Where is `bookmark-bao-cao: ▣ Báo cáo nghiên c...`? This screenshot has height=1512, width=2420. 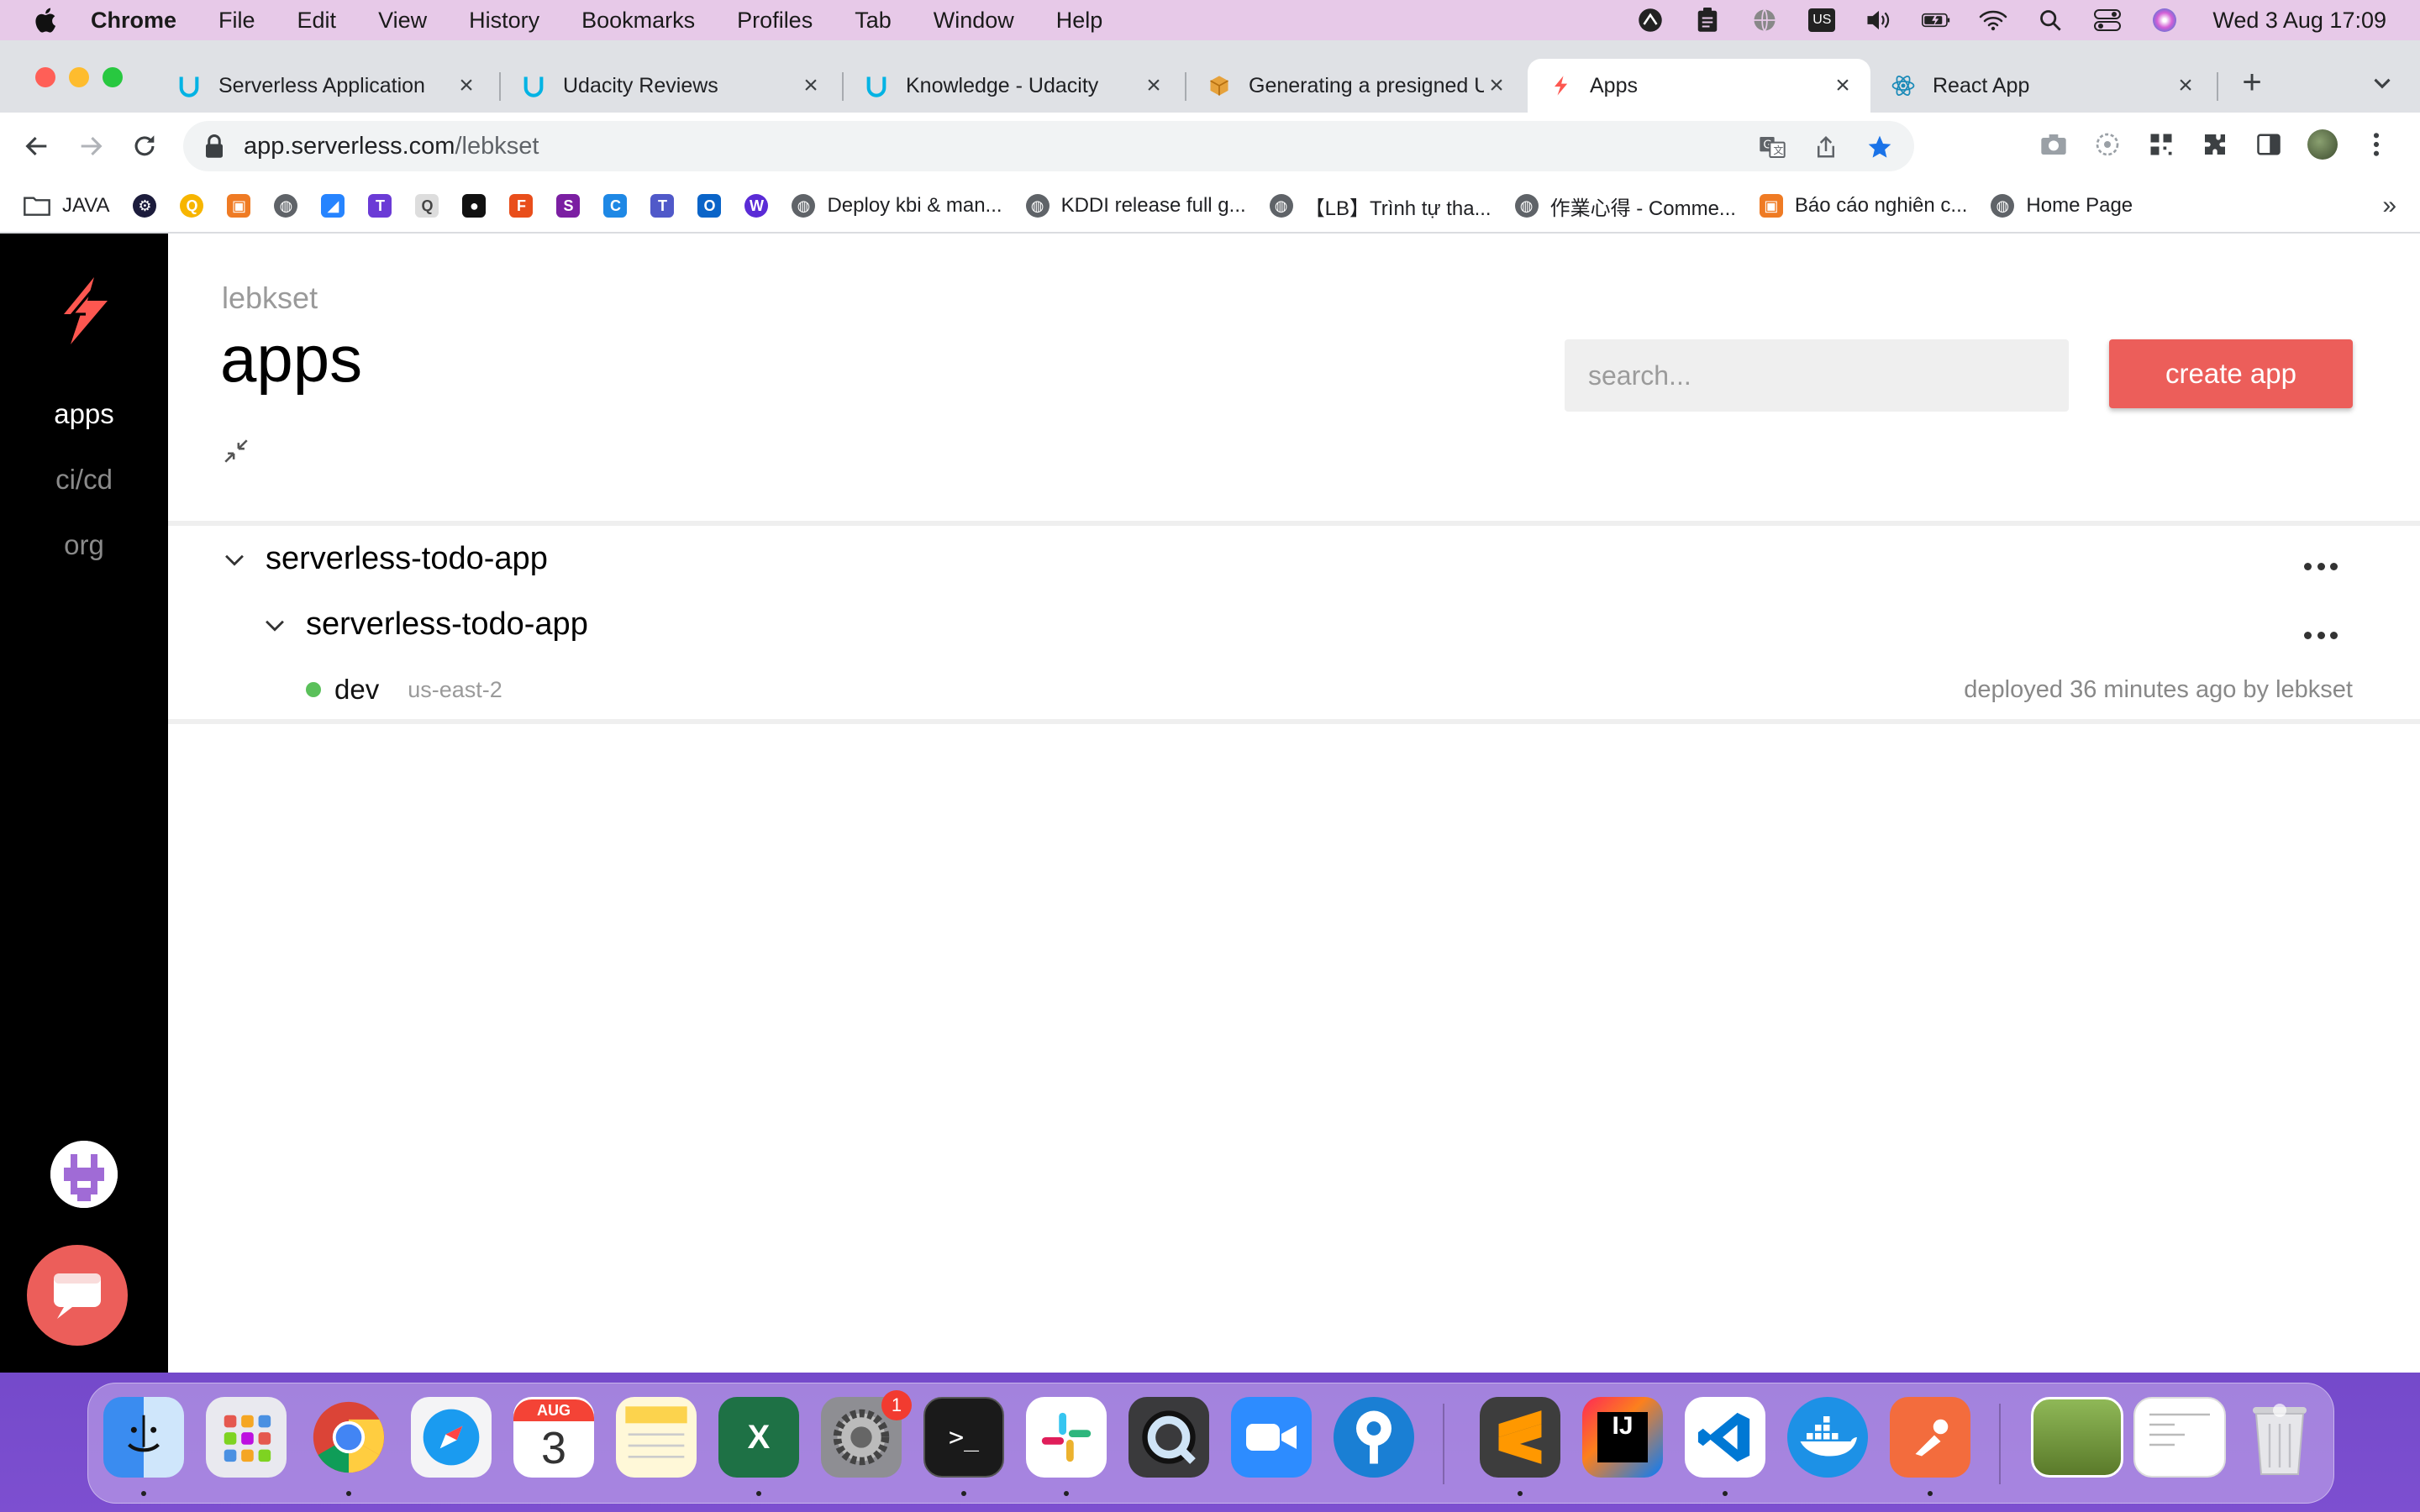
bookmark-bao-cao: ▣ Báo cáo nghiên c... is located at coordinates (1863, 206).